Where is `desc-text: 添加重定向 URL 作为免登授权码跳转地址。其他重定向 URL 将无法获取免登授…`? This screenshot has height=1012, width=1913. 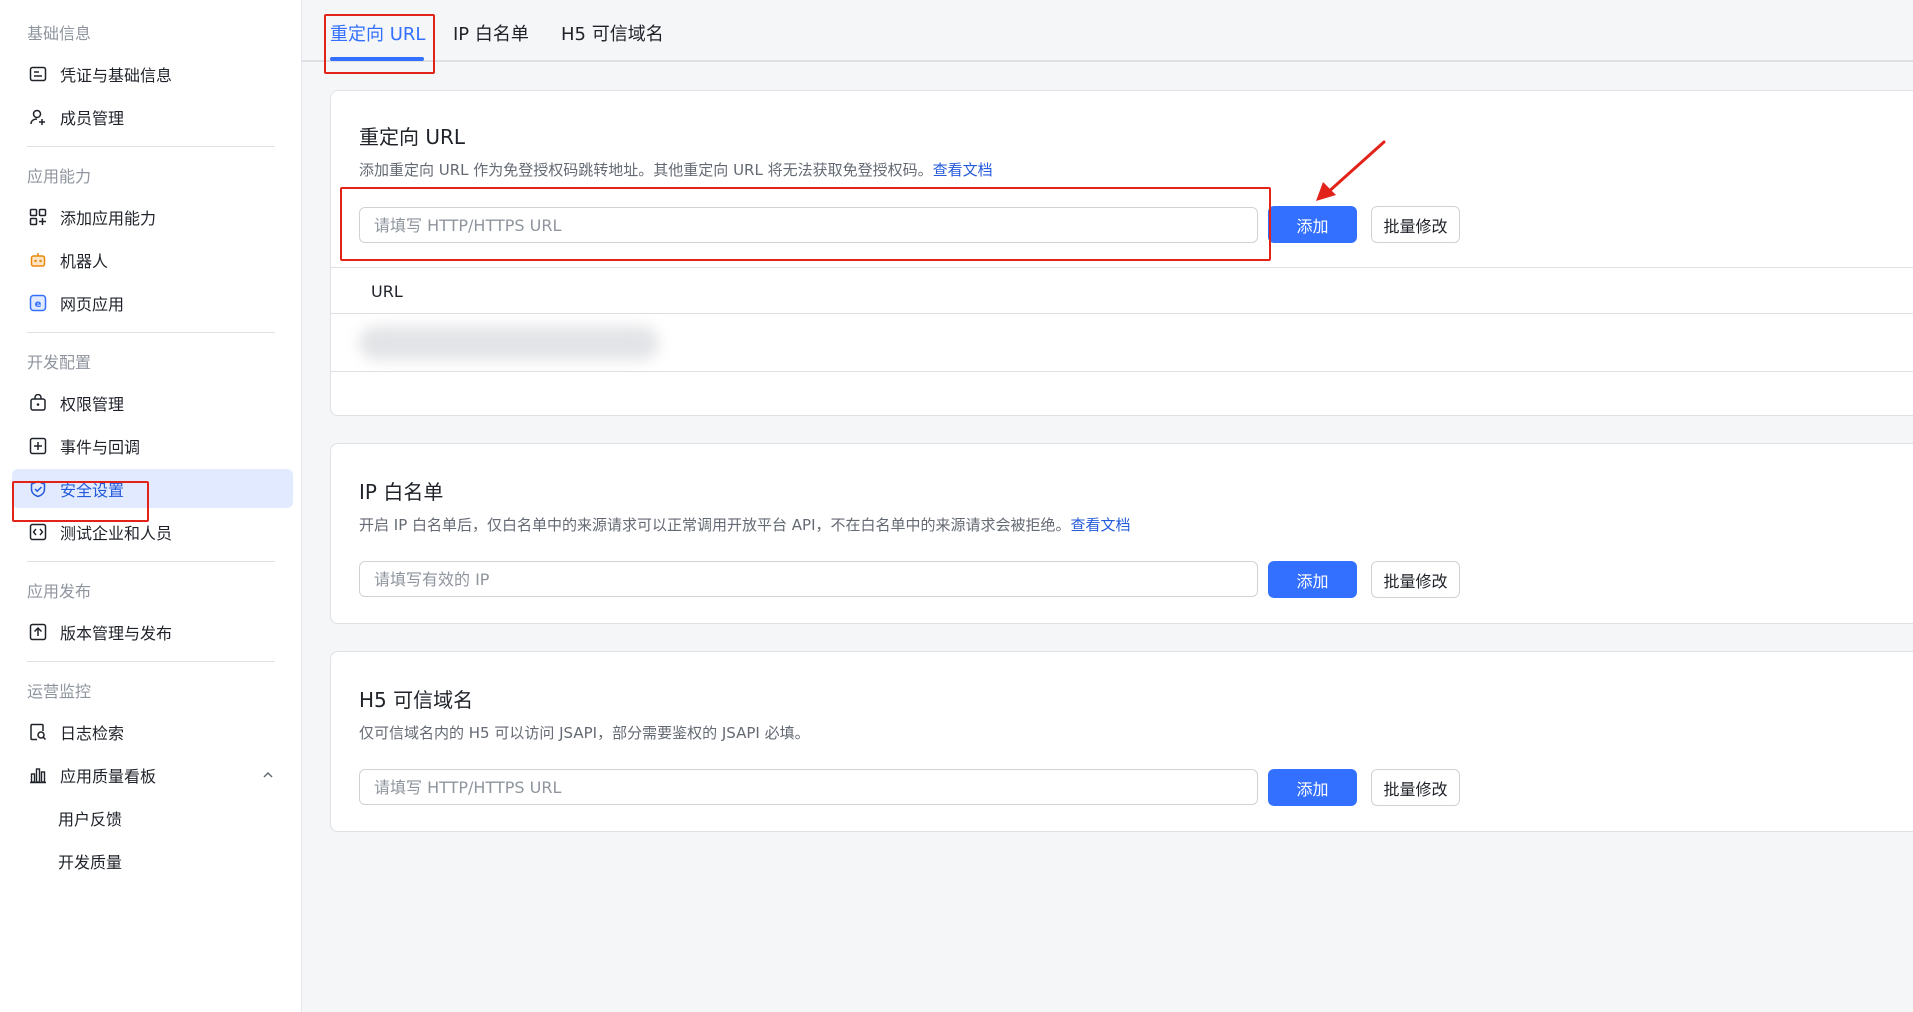
desc-text: 添加重定向 URL 作为免登授权码跳转地址。其他重定向 URL 将无法获取免登授… is located at coordinates (646, 170).